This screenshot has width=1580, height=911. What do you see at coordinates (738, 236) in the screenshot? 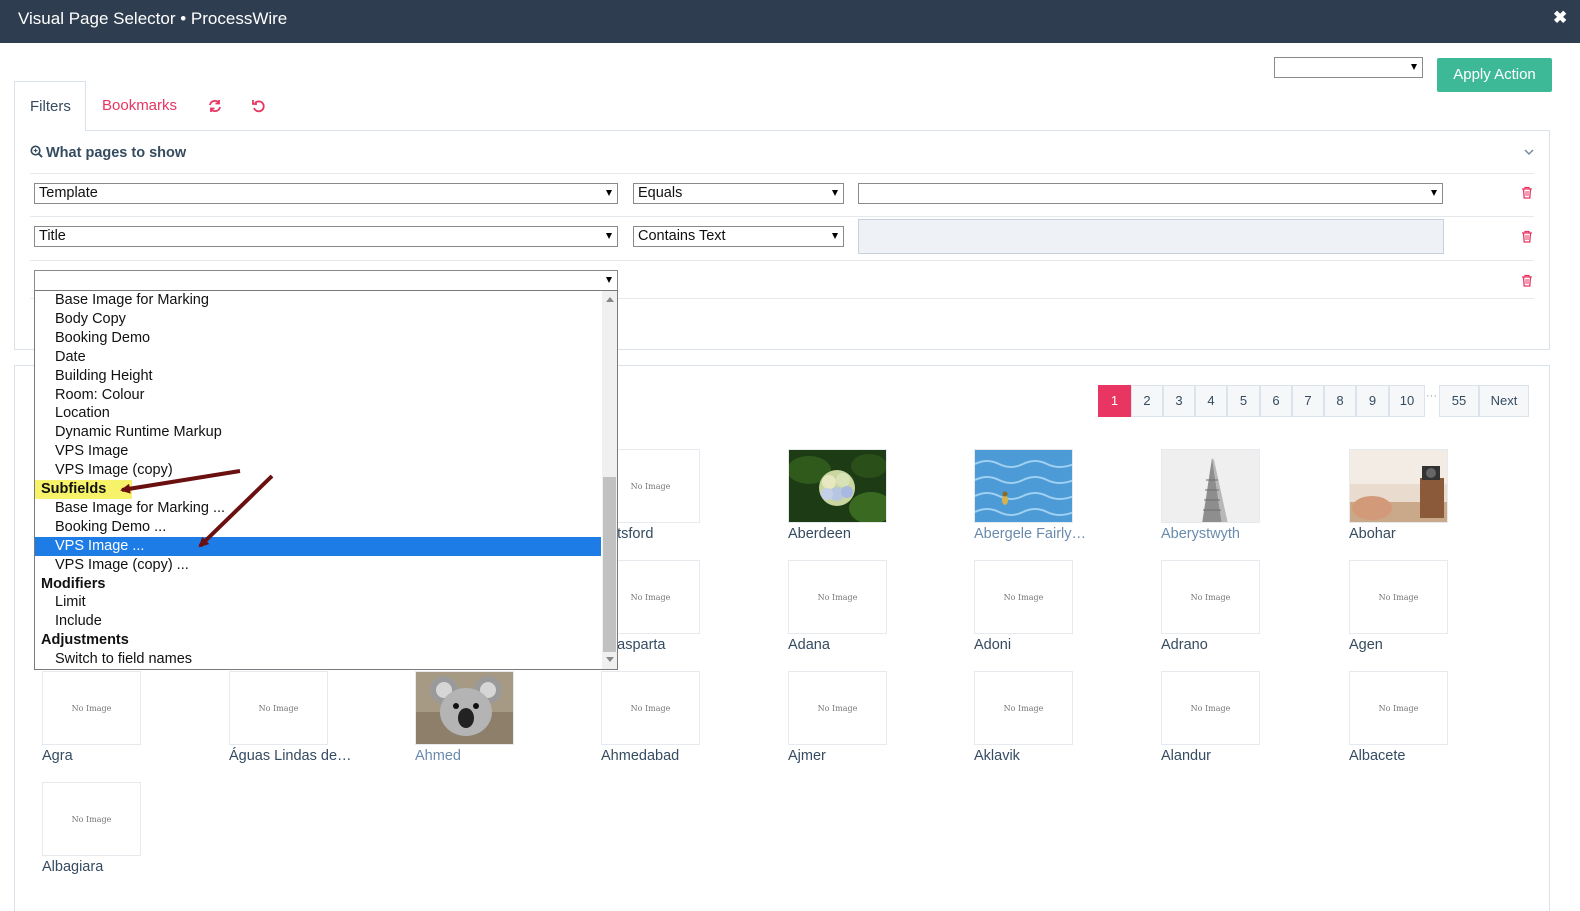
I see `filter-operator-select: Contains Text` at bounding box center [738, 236].